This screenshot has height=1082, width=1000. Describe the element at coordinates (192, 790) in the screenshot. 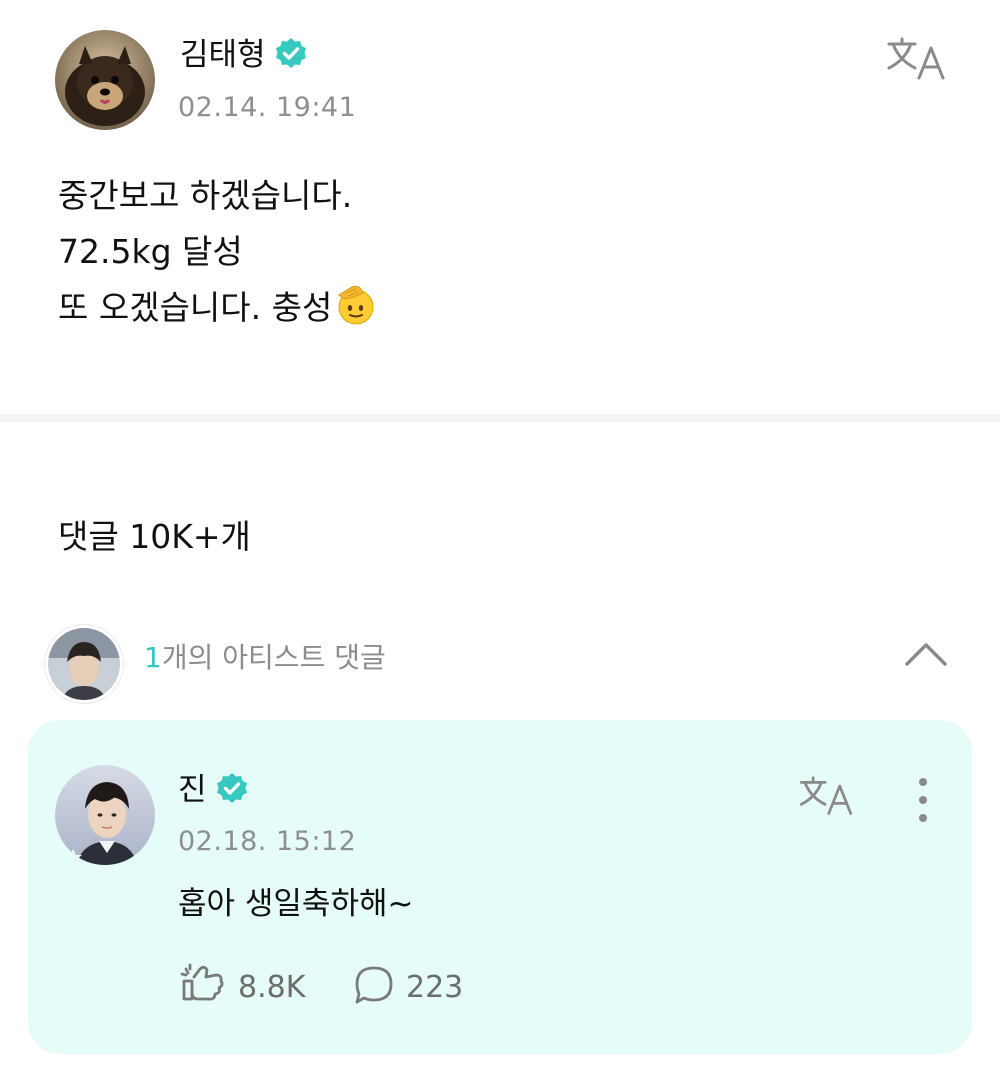

I see `comment-author-name: 진` at that location.